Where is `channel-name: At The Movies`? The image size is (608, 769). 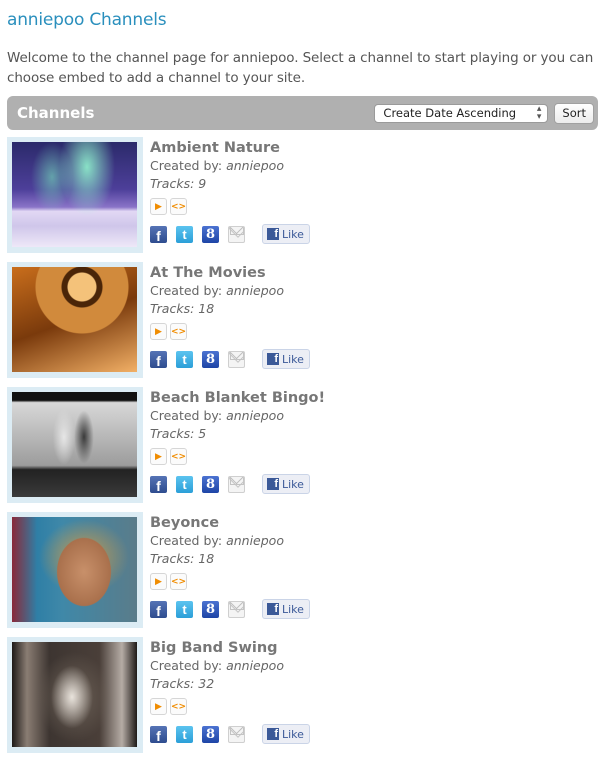 channel-name: At The Movies is located at coordinates (230, 273).